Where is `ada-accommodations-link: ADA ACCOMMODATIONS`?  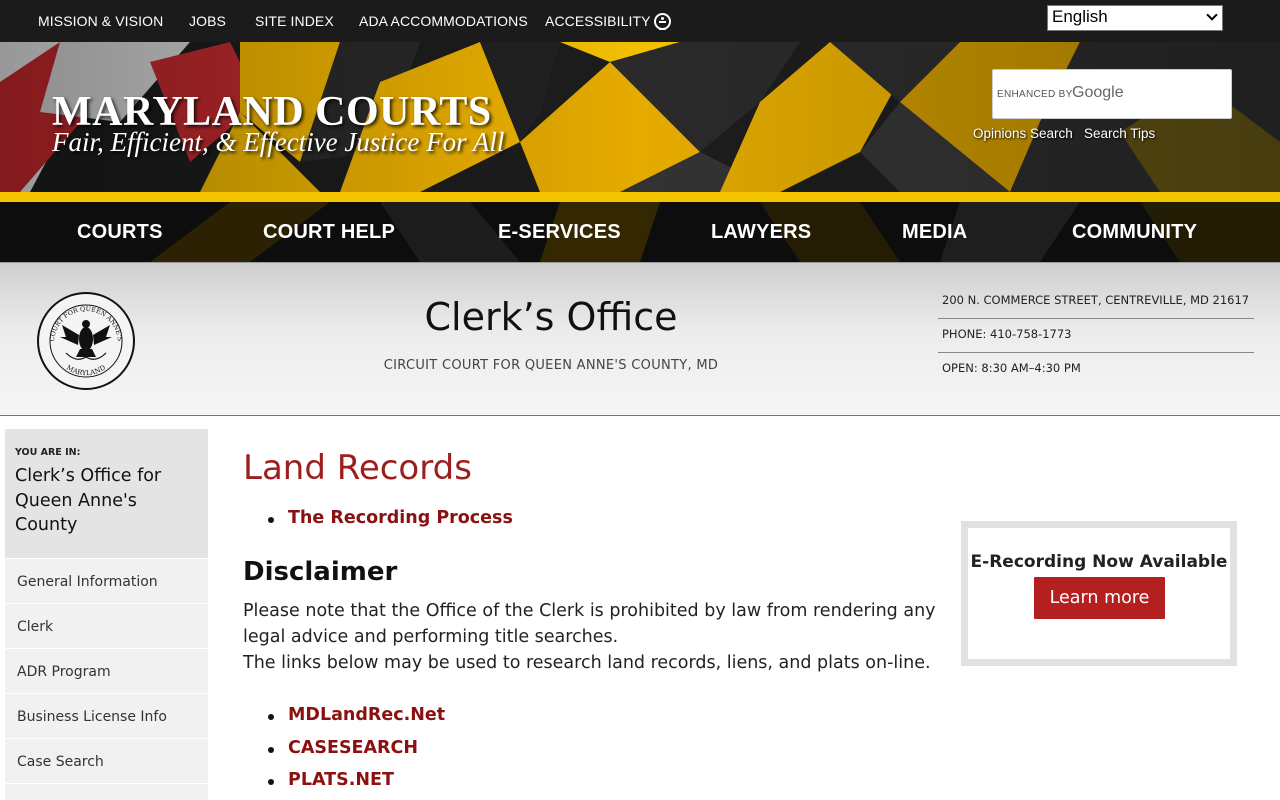 ada-accommodations-link: ADA ACCOMMODATIONS is located at coordinates (443, 21).